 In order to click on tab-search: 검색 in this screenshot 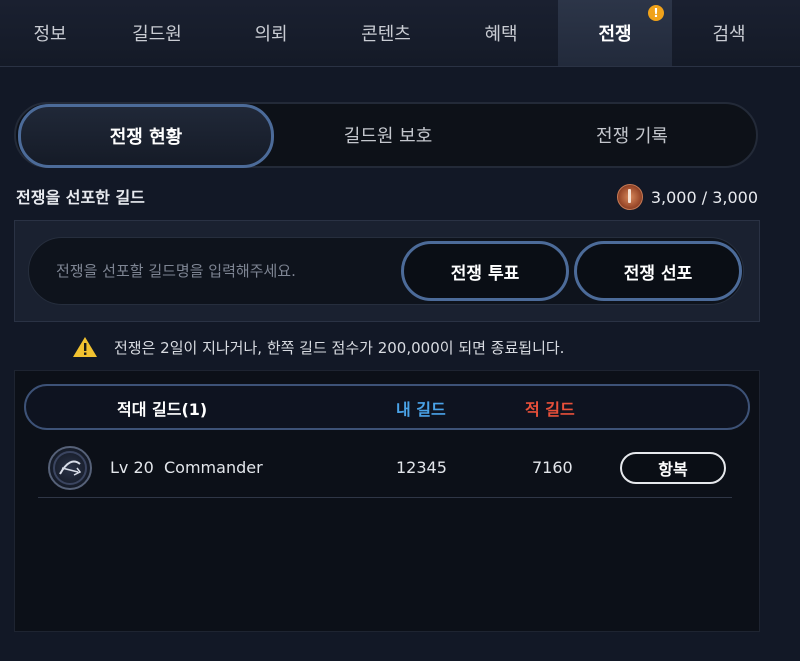, I will do `click(729, 33)`.